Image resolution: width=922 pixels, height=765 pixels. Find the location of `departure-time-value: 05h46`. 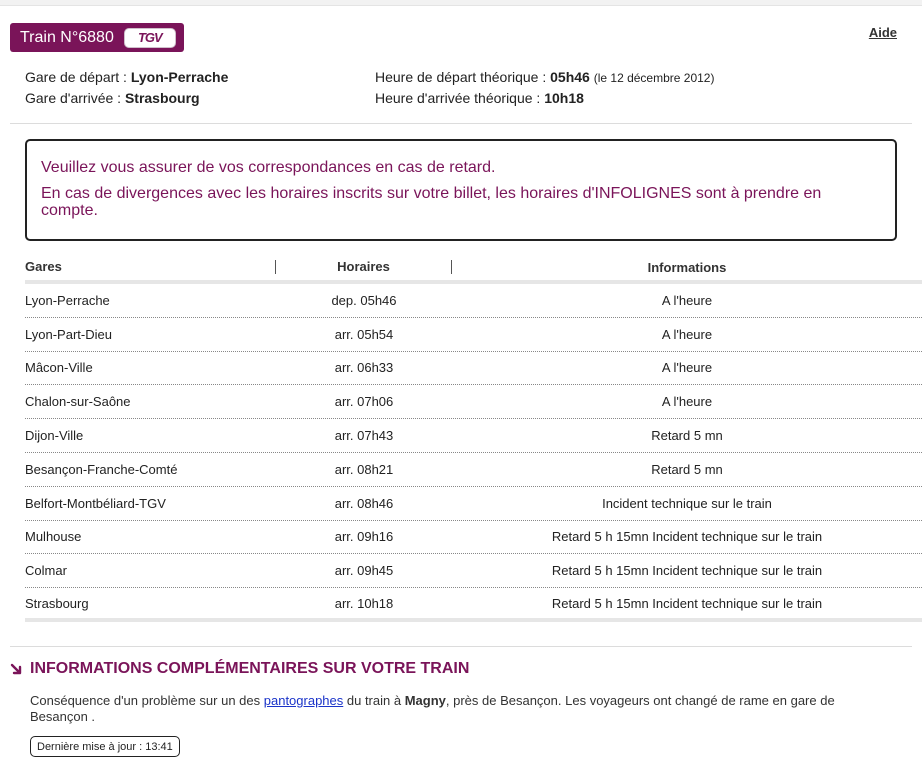

departure-time-value: 05h46 is located at coordinates (570, 77).